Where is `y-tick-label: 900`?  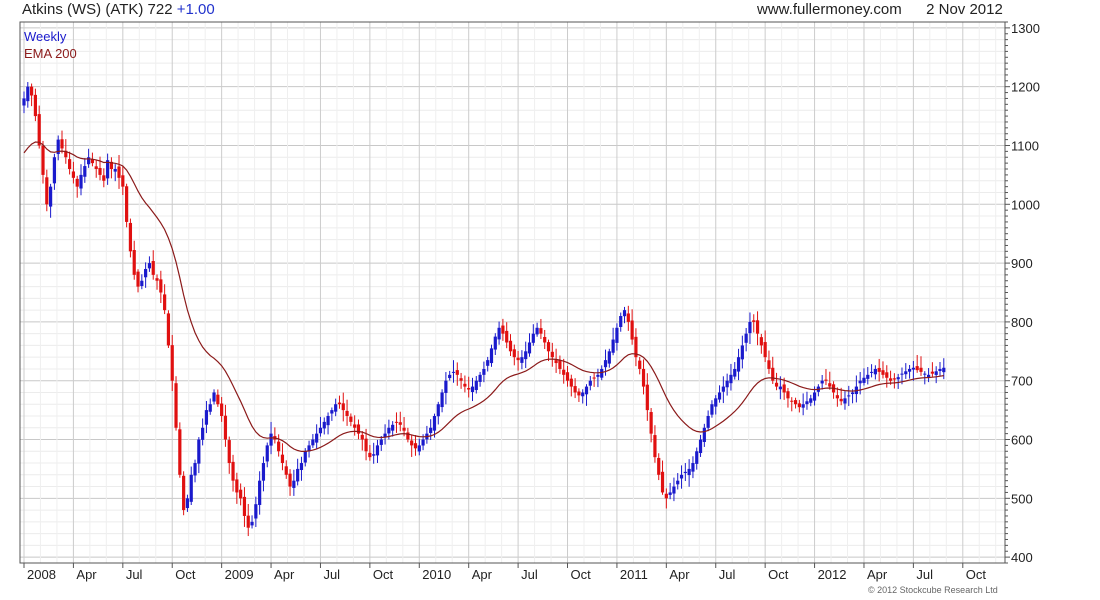 y-tick-label: 900 is located at coordinates (1022, 263).